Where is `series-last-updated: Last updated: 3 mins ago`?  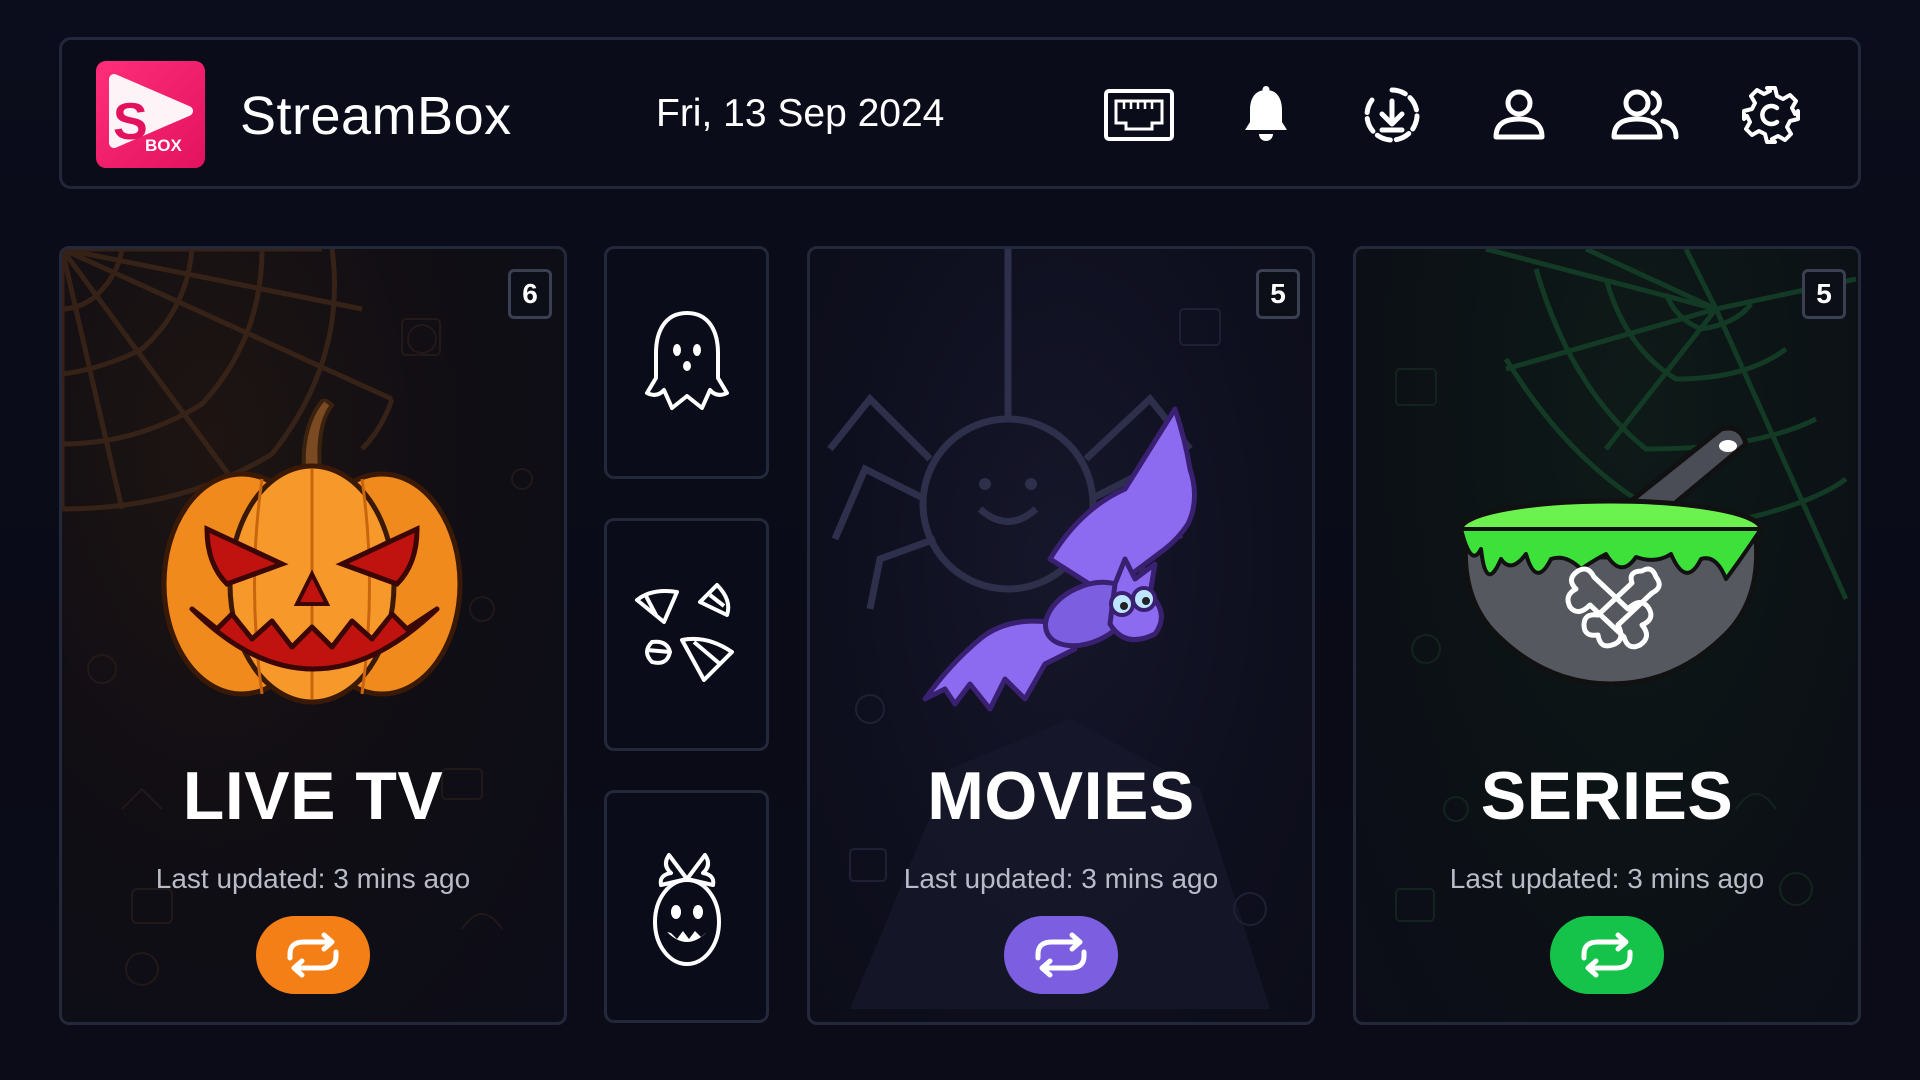 series-last-updated: Last updated: 3 mins ago is located at coordinates (1607, 878).